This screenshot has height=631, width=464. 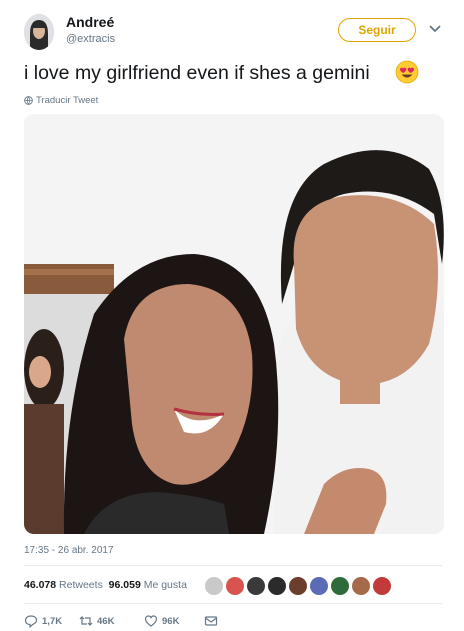 What do you see at coordinates (39, 32) in the screenshot?
I see `avatar` at bounding box center [39, 32].